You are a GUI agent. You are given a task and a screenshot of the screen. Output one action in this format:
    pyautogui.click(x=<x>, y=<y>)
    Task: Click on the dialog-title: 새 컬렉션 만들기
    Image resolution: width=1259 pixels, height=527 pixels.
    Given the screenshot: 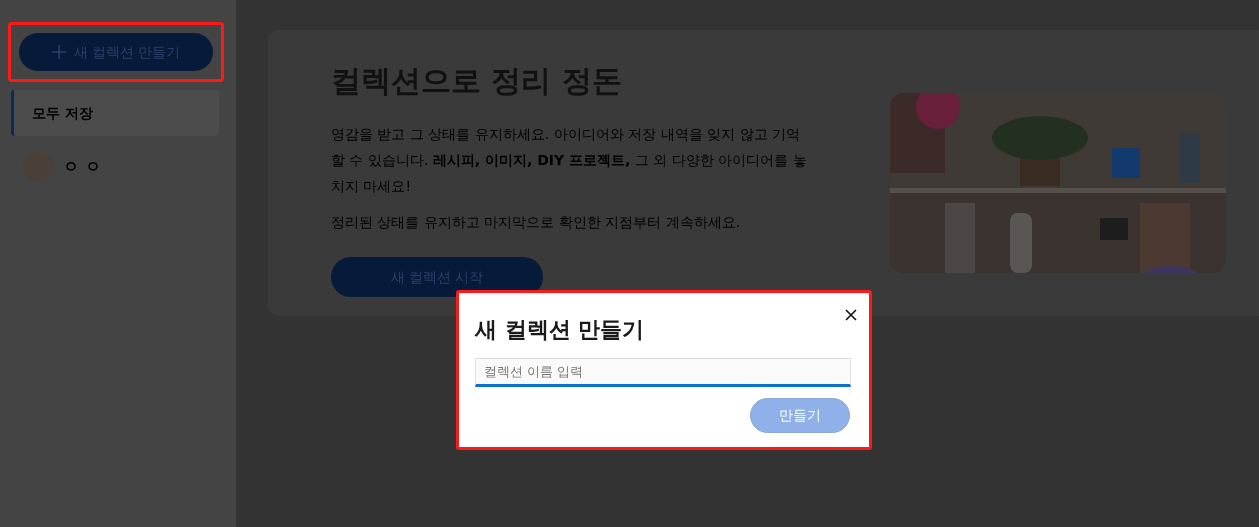 What is the action you would take?
    pyautogui.click(x=560, y=330)
    